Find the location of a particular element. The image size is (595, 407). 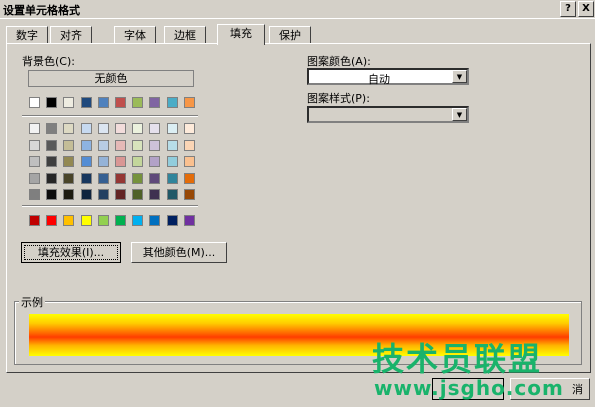

pattern-style-label: 图案样式(P): is located at coordinates (338, 98).